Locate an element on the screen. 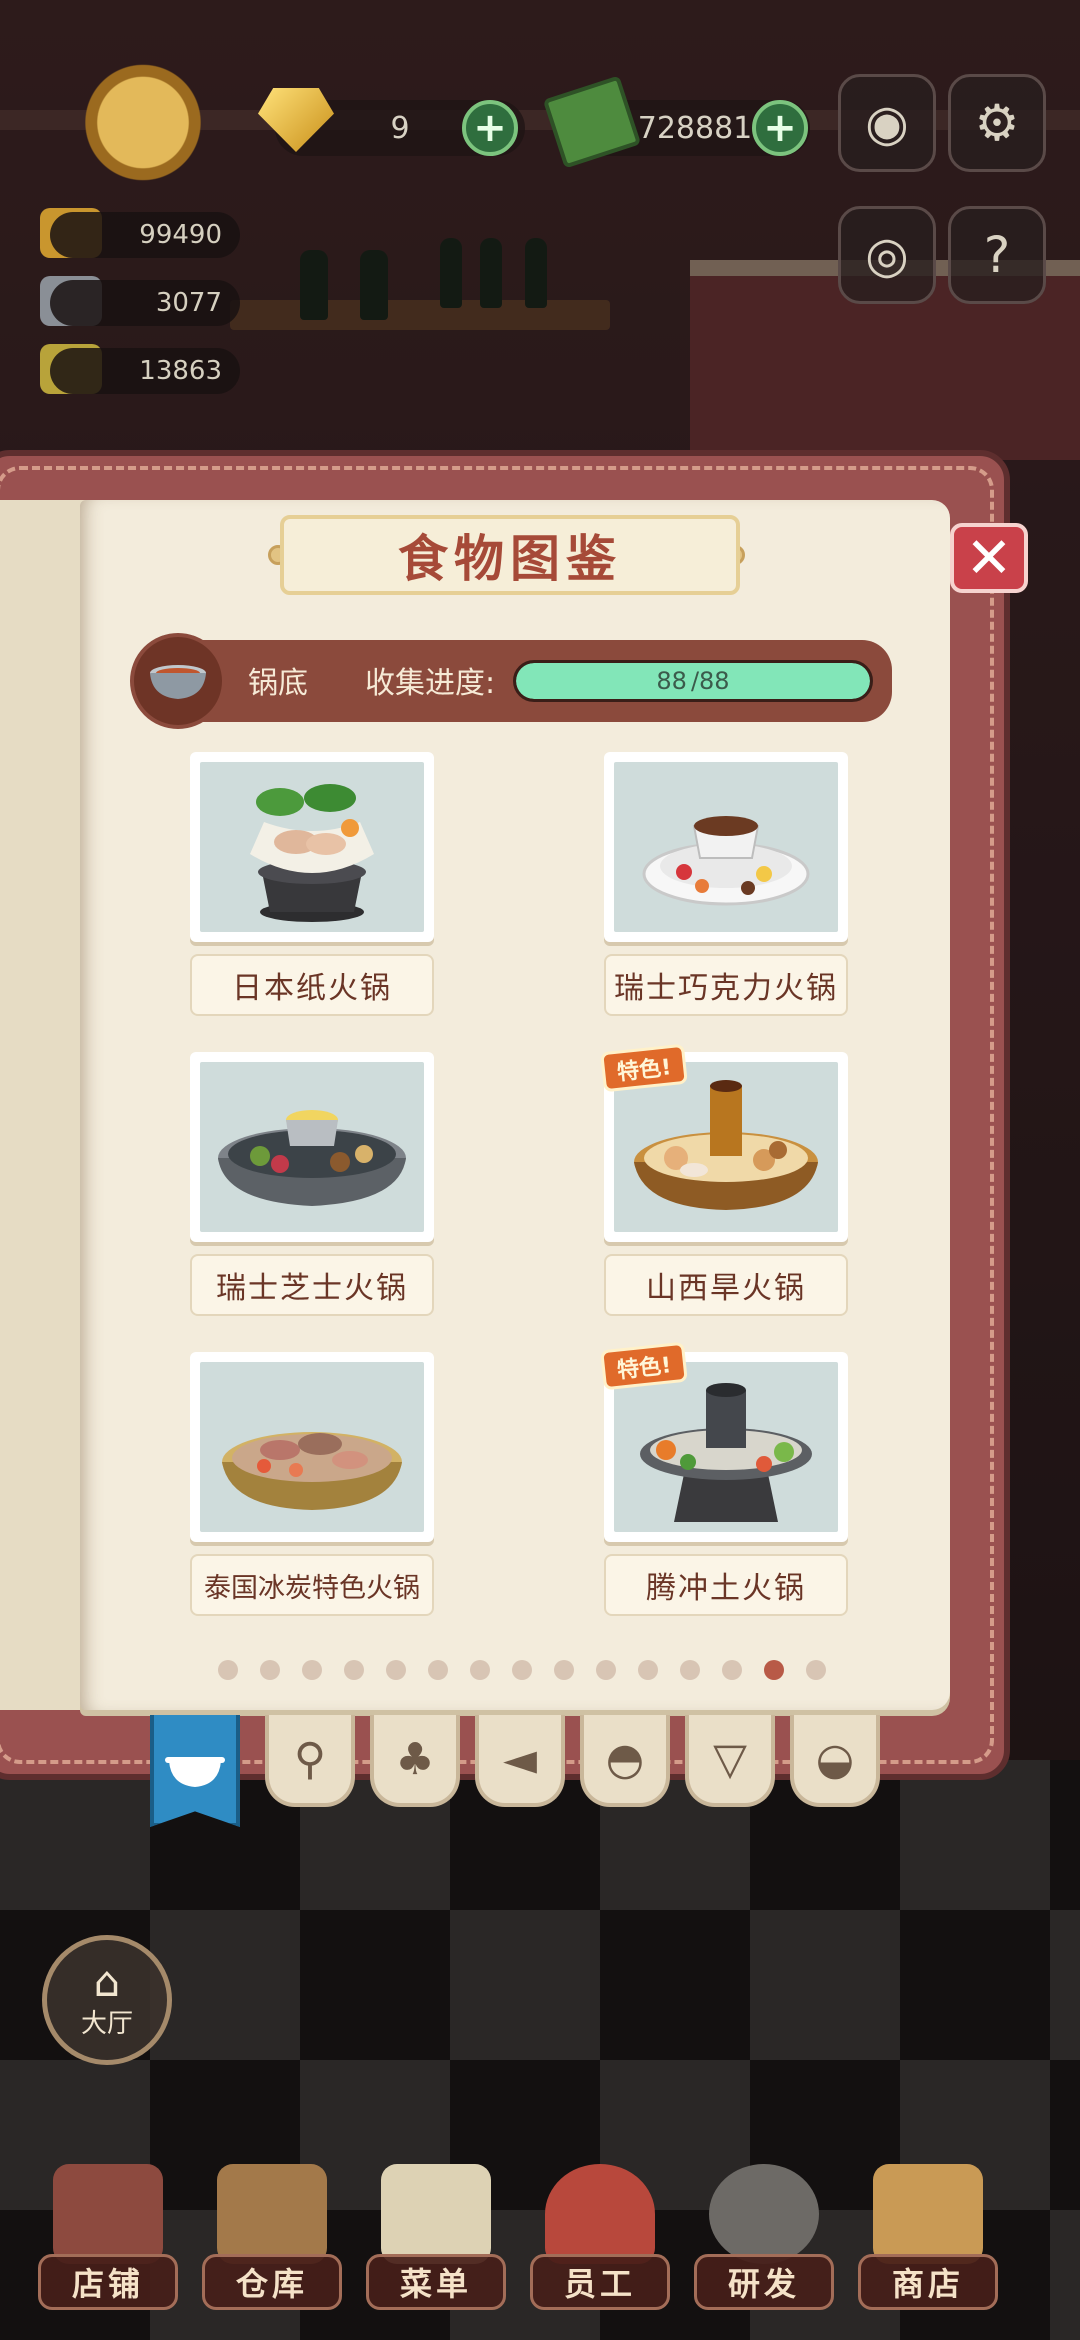  wine-glass-icon: ▽ is located at coordinates (730, 1759).